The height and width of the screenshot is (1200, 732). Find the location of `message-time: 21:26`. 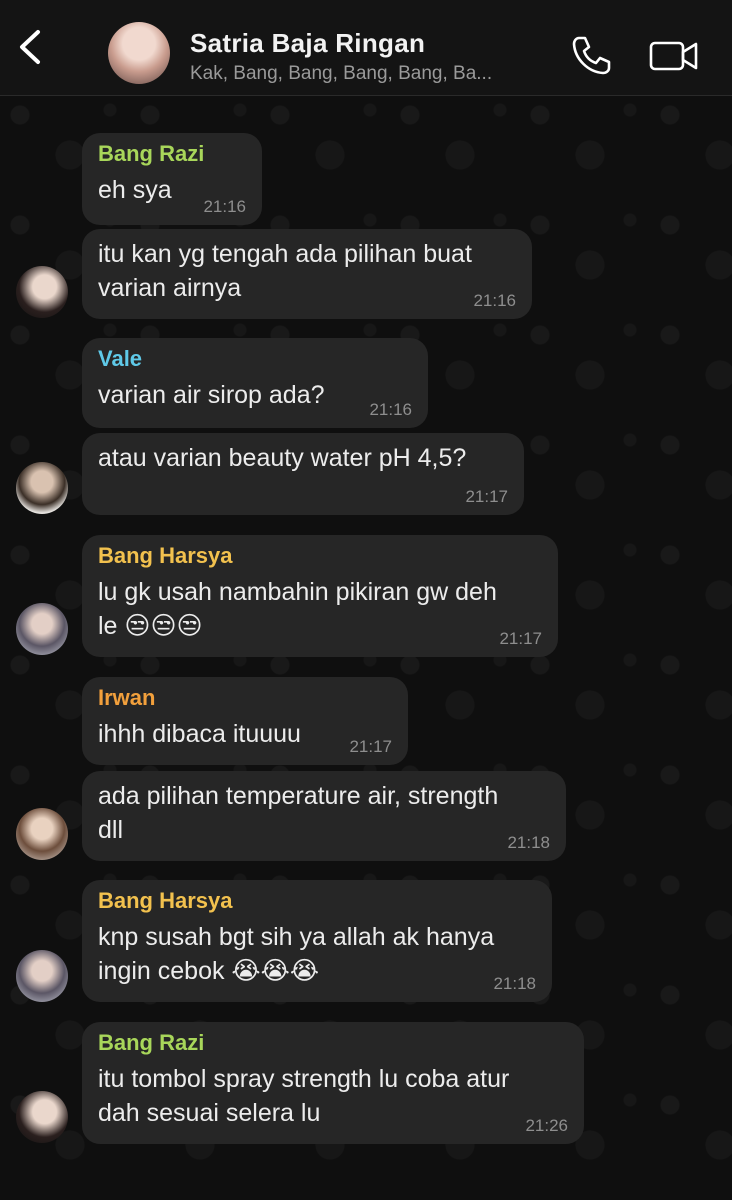

message-time: 21:26 is located at coordinates (546, 1125).